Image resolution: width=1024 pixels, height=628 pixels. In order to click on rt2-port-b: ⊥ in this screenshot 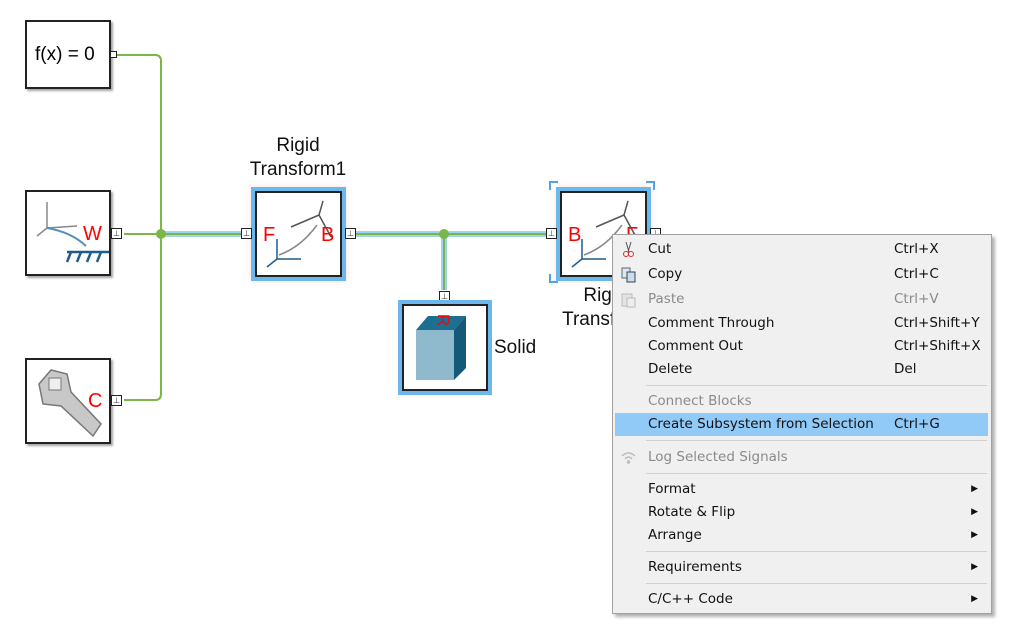, I will do `click(551, 233)`.